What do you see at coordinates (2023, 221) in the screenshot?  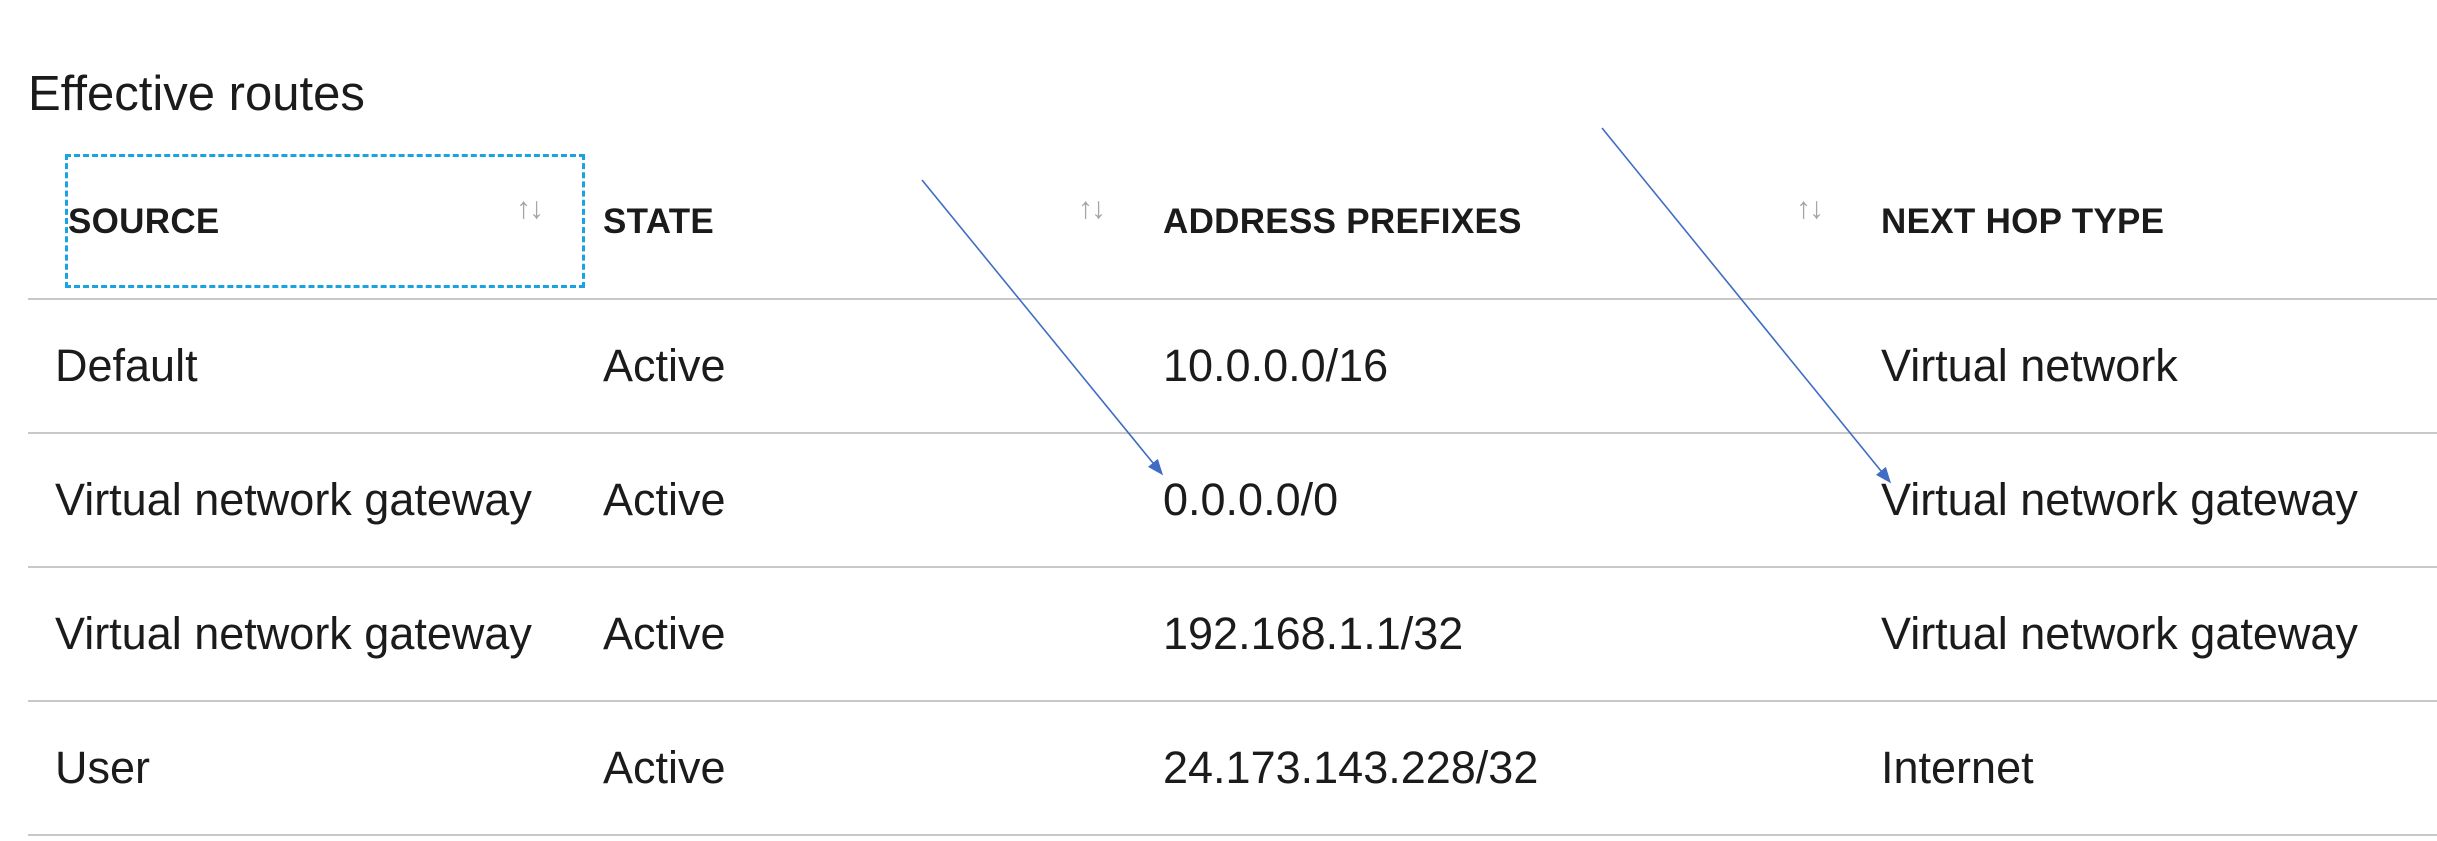 I see `column-header-label: NEXT HOP TYPE` at bounding box center [2023, 221].